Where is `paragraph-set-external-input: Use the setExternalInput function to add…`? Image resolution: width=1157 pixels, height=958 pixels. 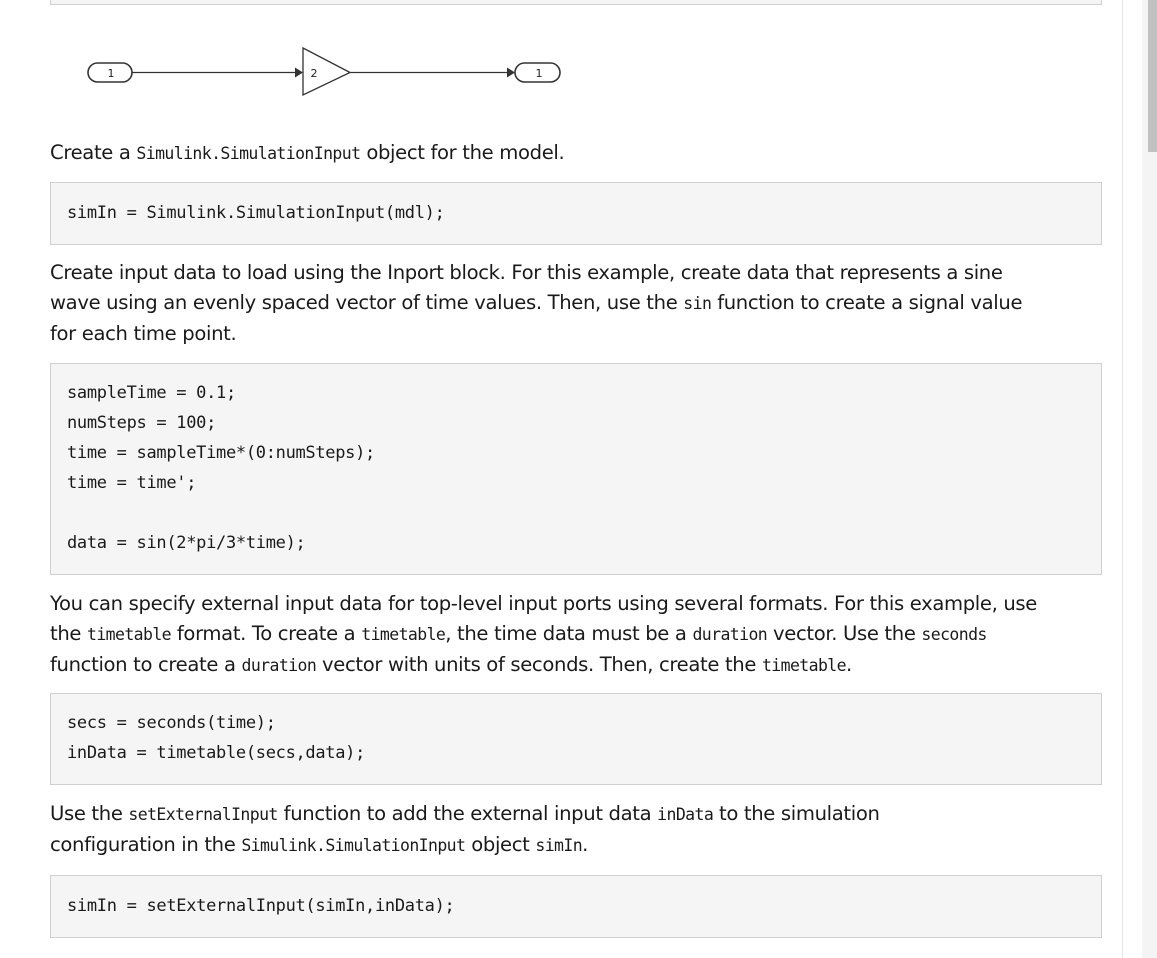 paragraph-set-external-input: Use the setExternalInput function to add… is located at coordinates (576, 830).